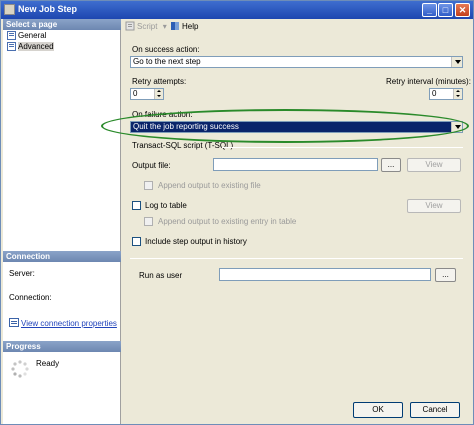  What do you see at coordinates (9, 9) in the screenshot?
I see `window-icon` at bounding box center [9, 9].